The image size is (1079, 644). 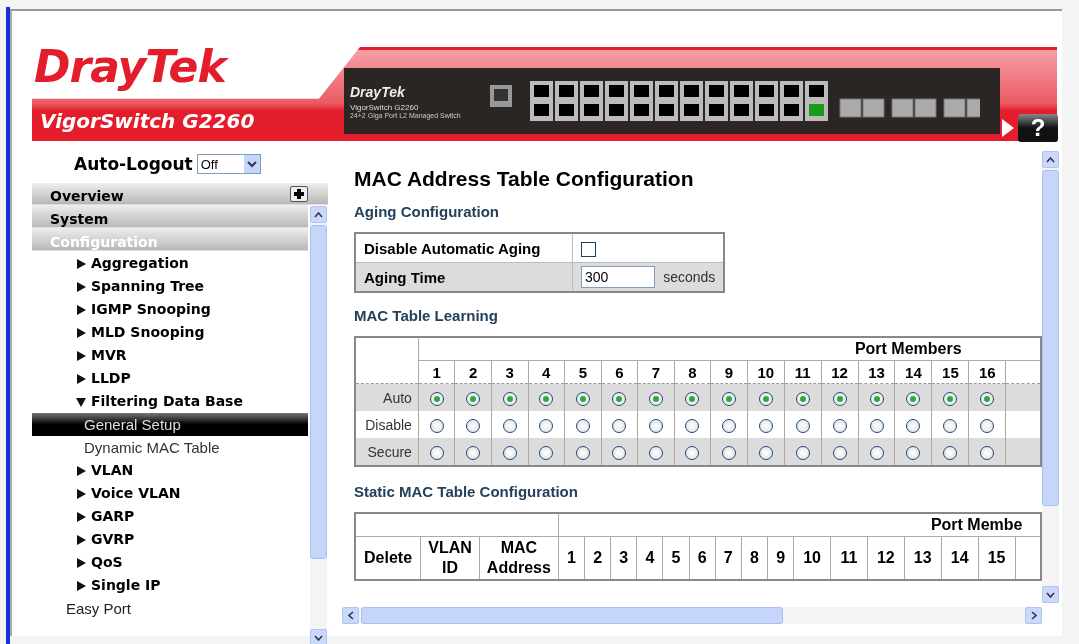 What do you see at coordinates (111, 378) in the screenshot?
I see `menu-item: LLDP` at bounding box center [111, 378].